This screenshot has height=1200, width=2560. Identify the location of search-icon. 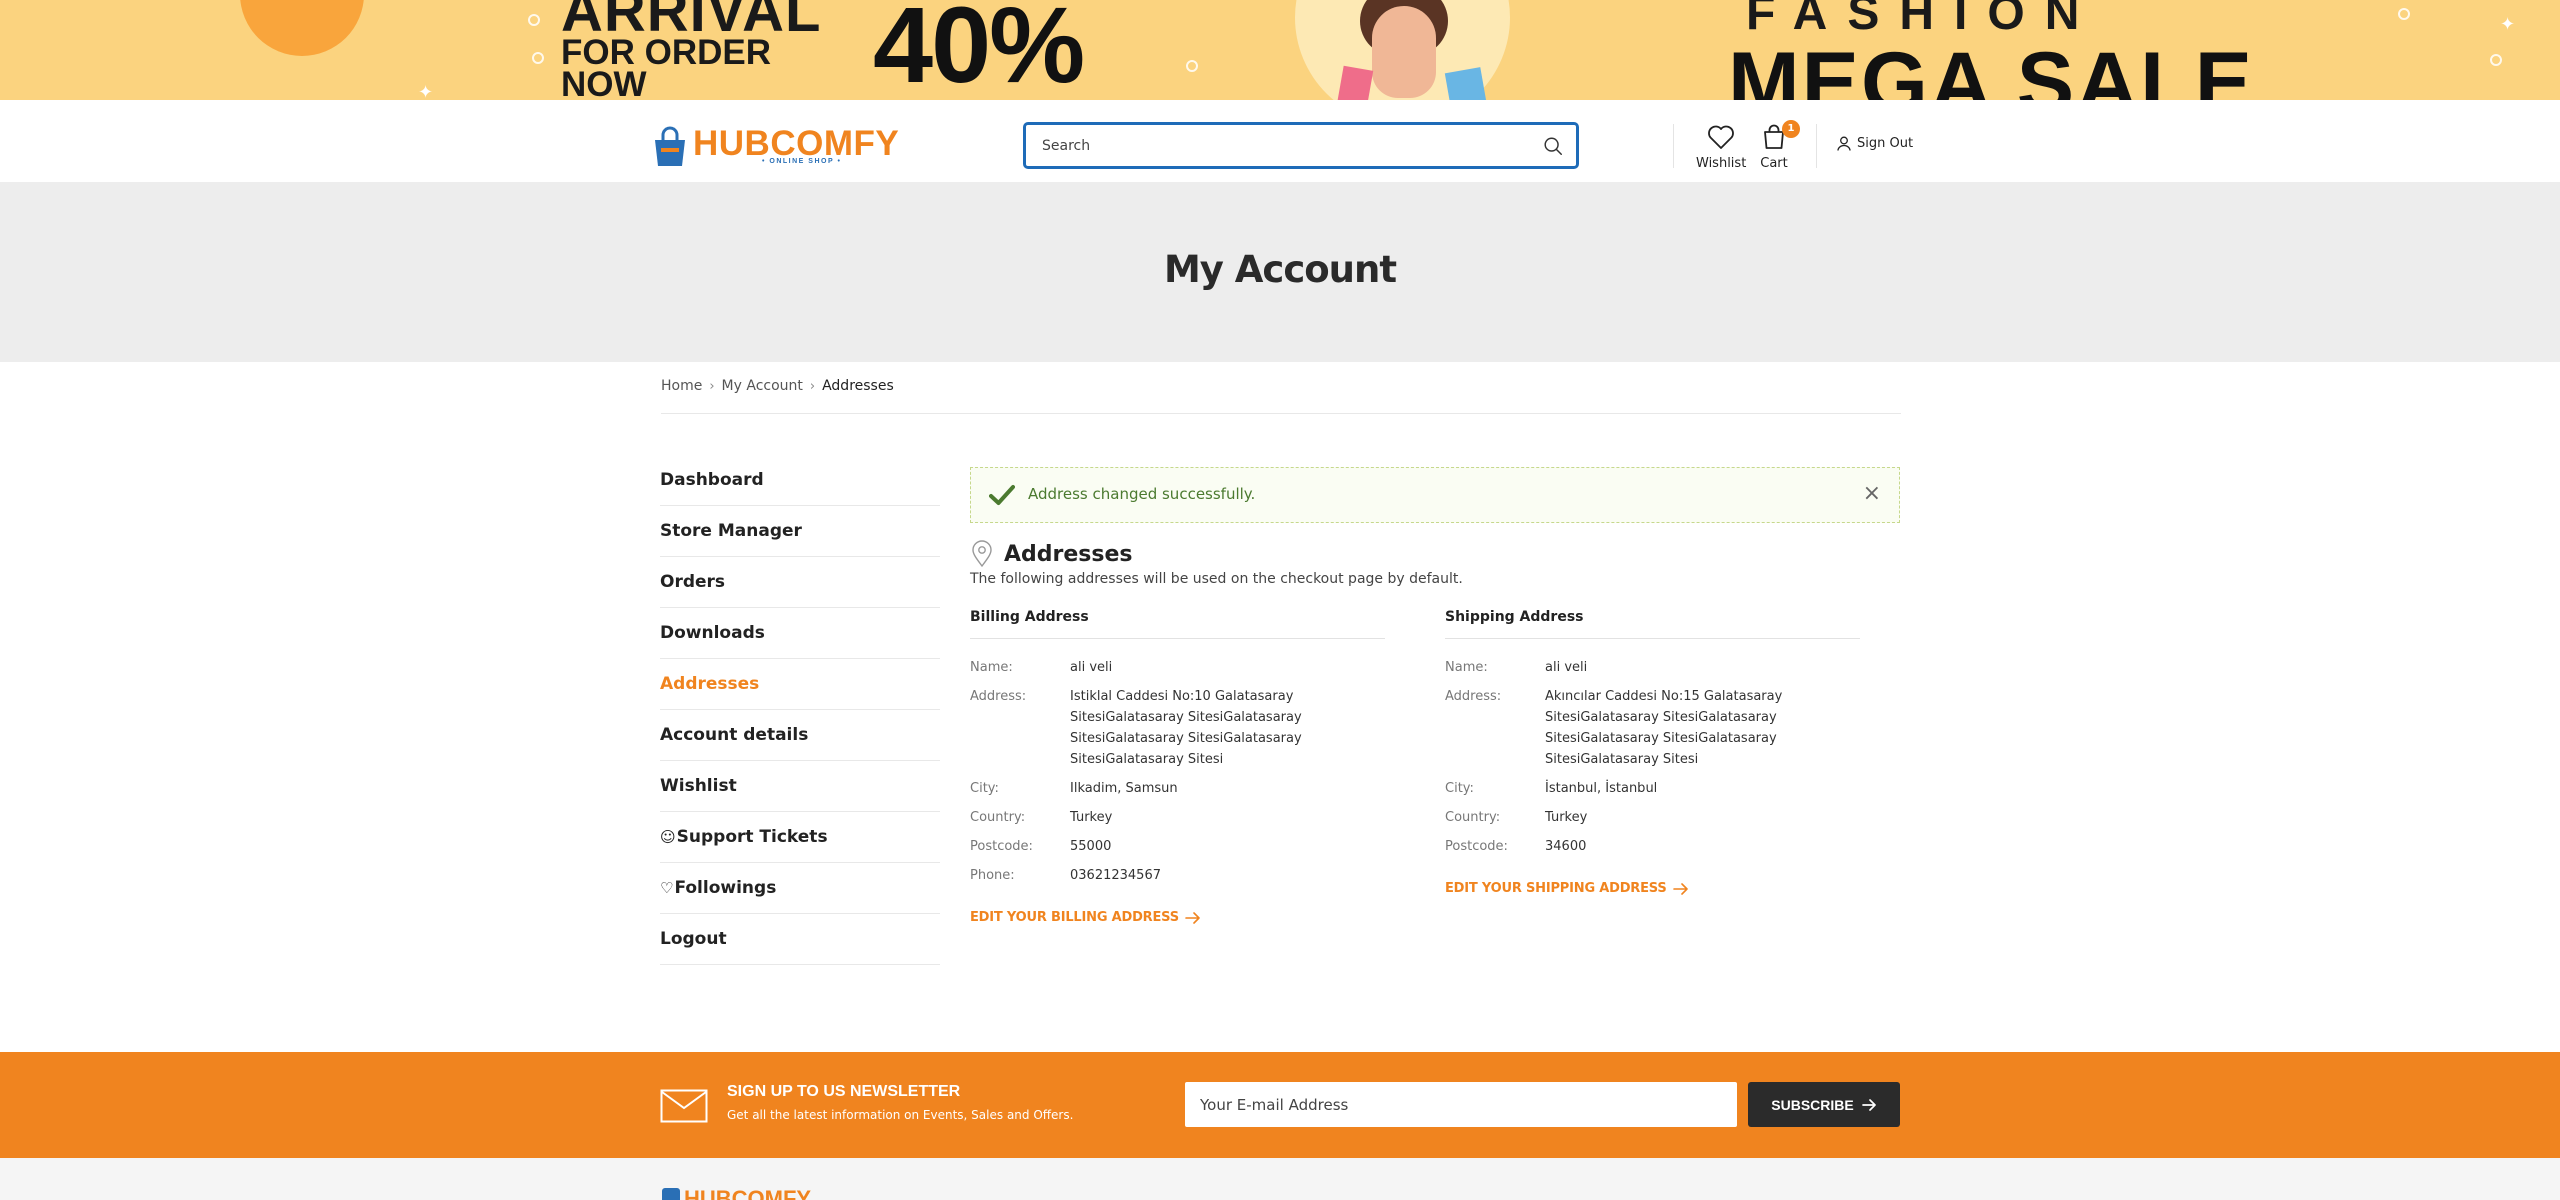
(1553, 146).